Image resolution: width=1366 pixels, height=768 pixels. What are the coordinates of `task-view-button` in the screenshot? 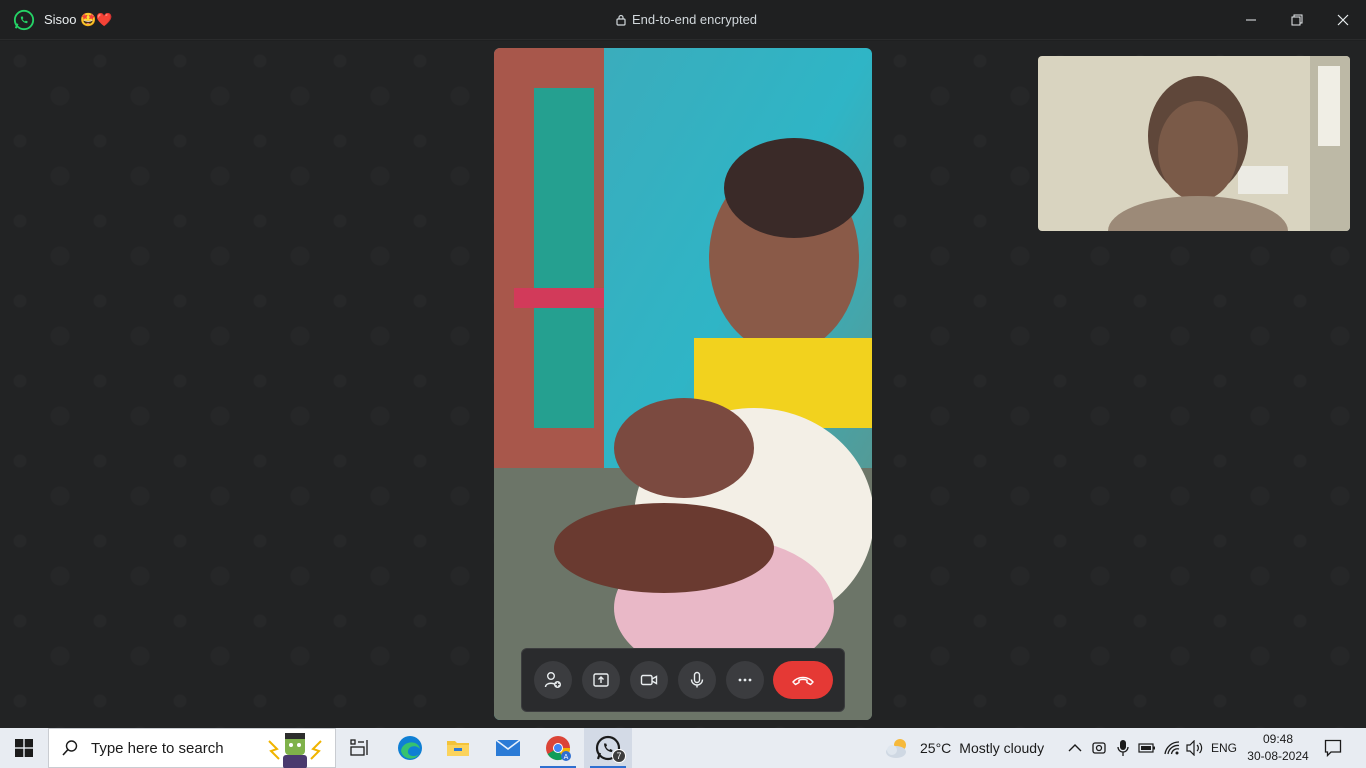 It's located at (360, 748).